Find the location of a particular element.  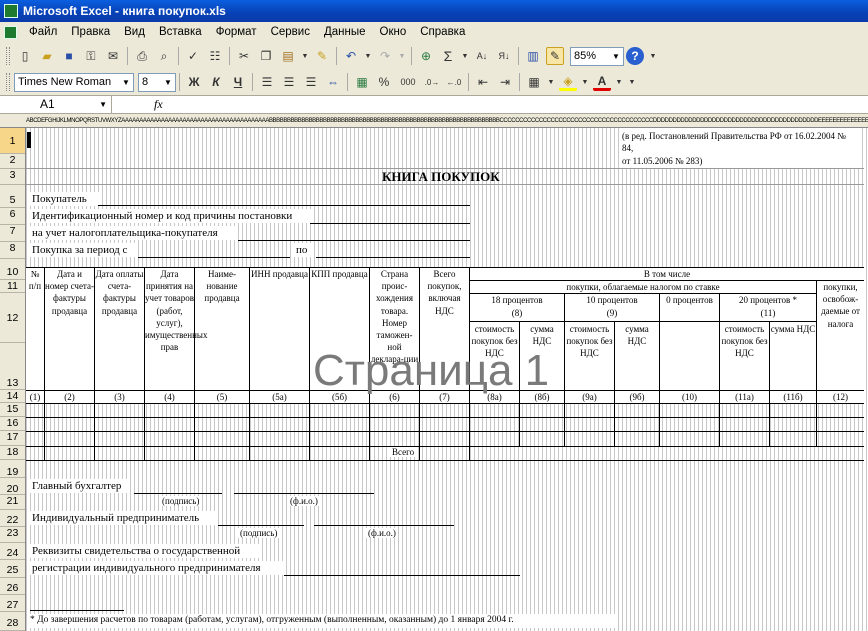

italic-button: К is located at coordinates (216, 82).